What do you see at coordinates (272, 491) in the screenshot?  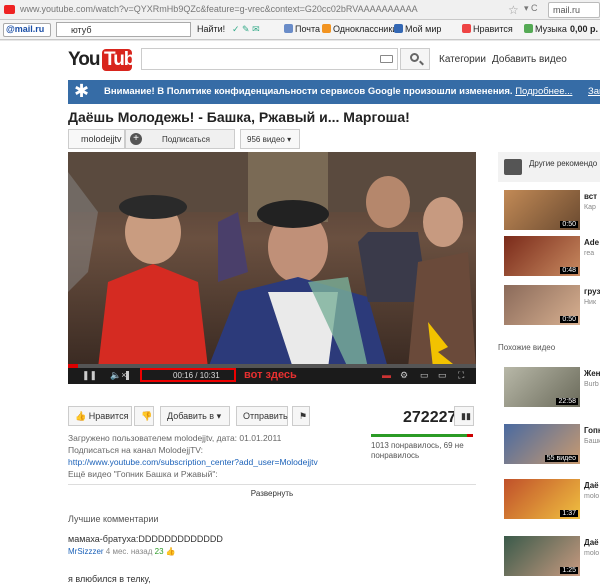 I see `expand-description-button: Развернуть` at bounding box center [272, 491].